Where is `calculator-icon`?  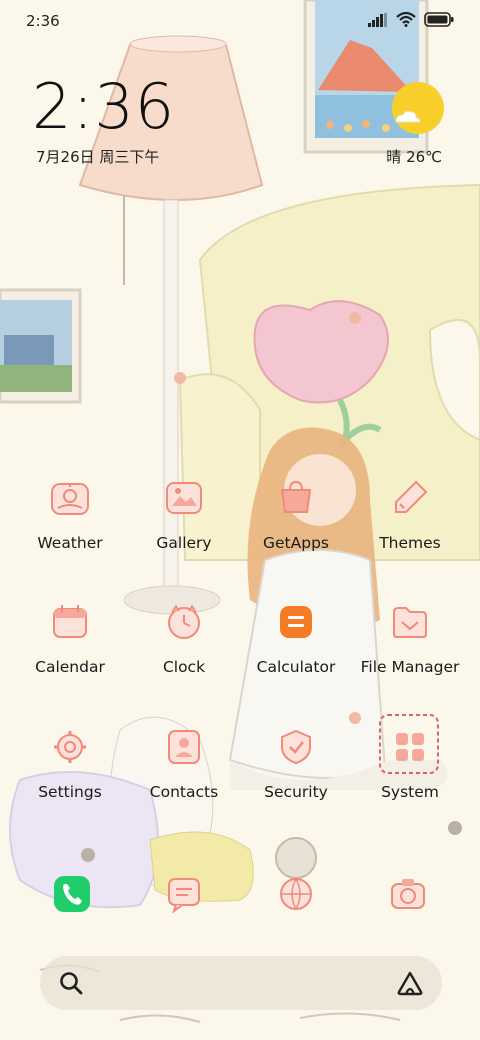 calculator-icon is located at coordinates (296, 622).